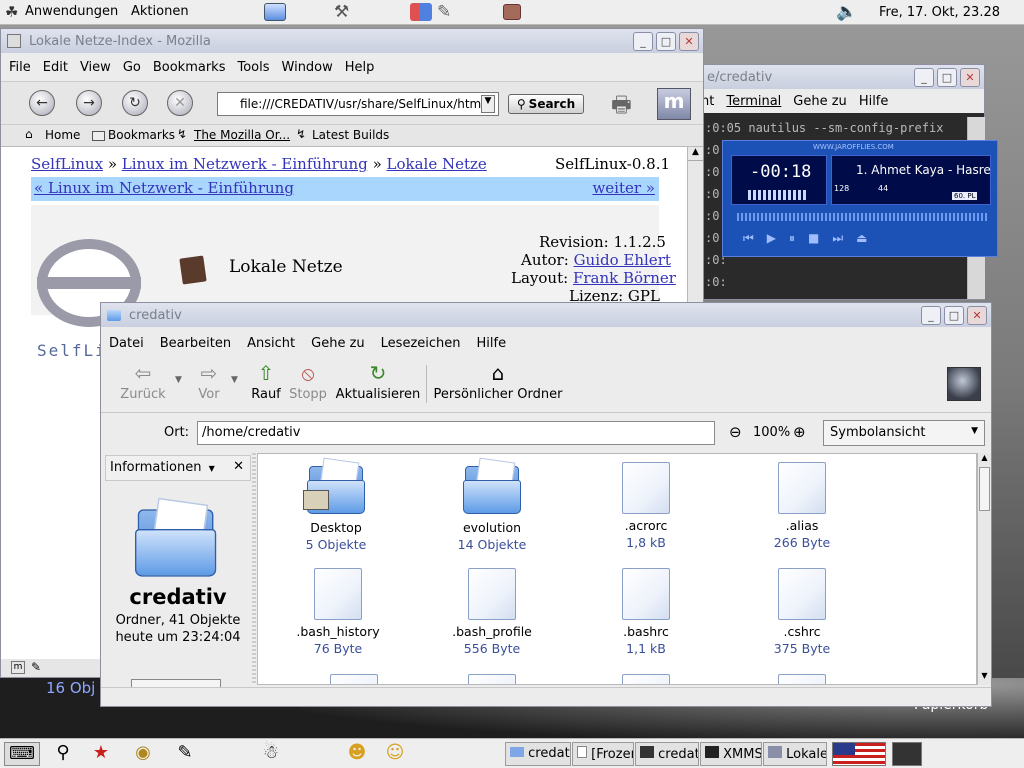  I want to click on search-button: ⚲ Search, so click(546, 104).